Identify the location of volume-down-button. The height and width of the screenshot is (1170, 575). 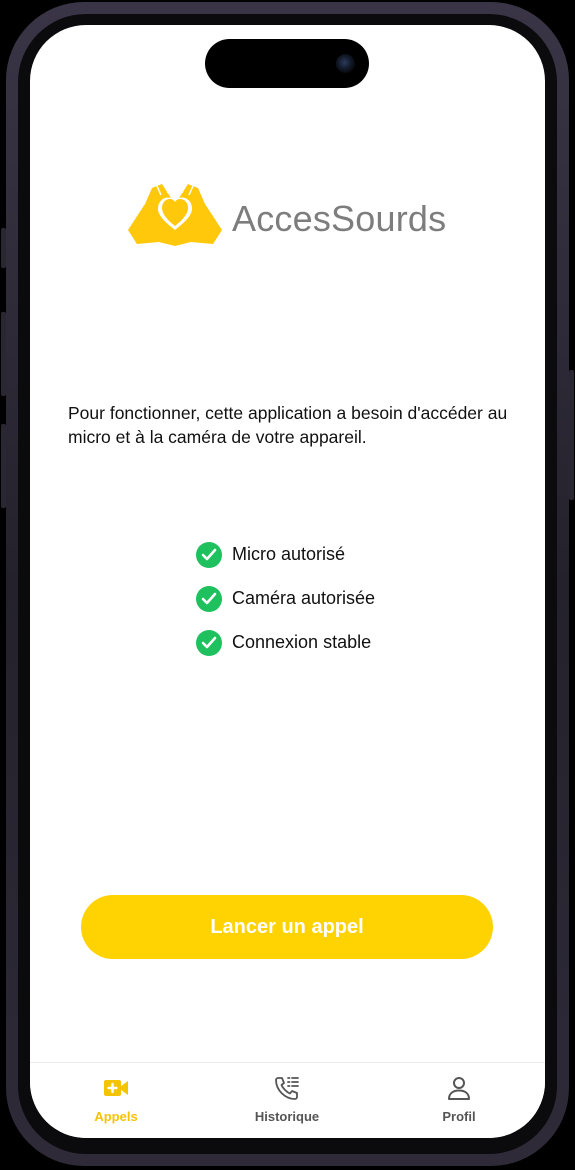
(3, 466).